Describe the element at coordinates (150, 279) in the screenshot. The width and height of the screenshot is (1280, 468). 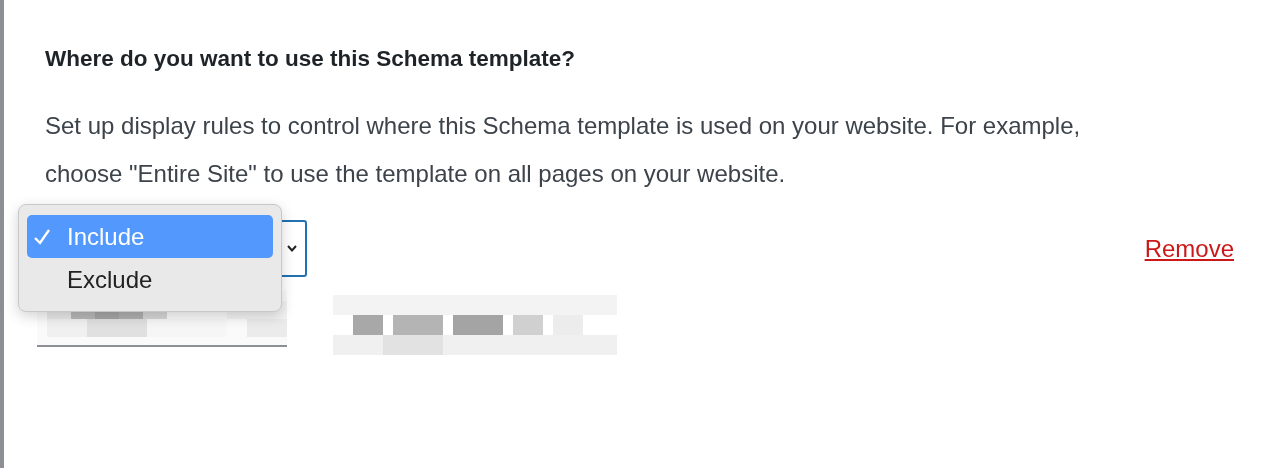
I see `menu-option: Exclude` at that location.